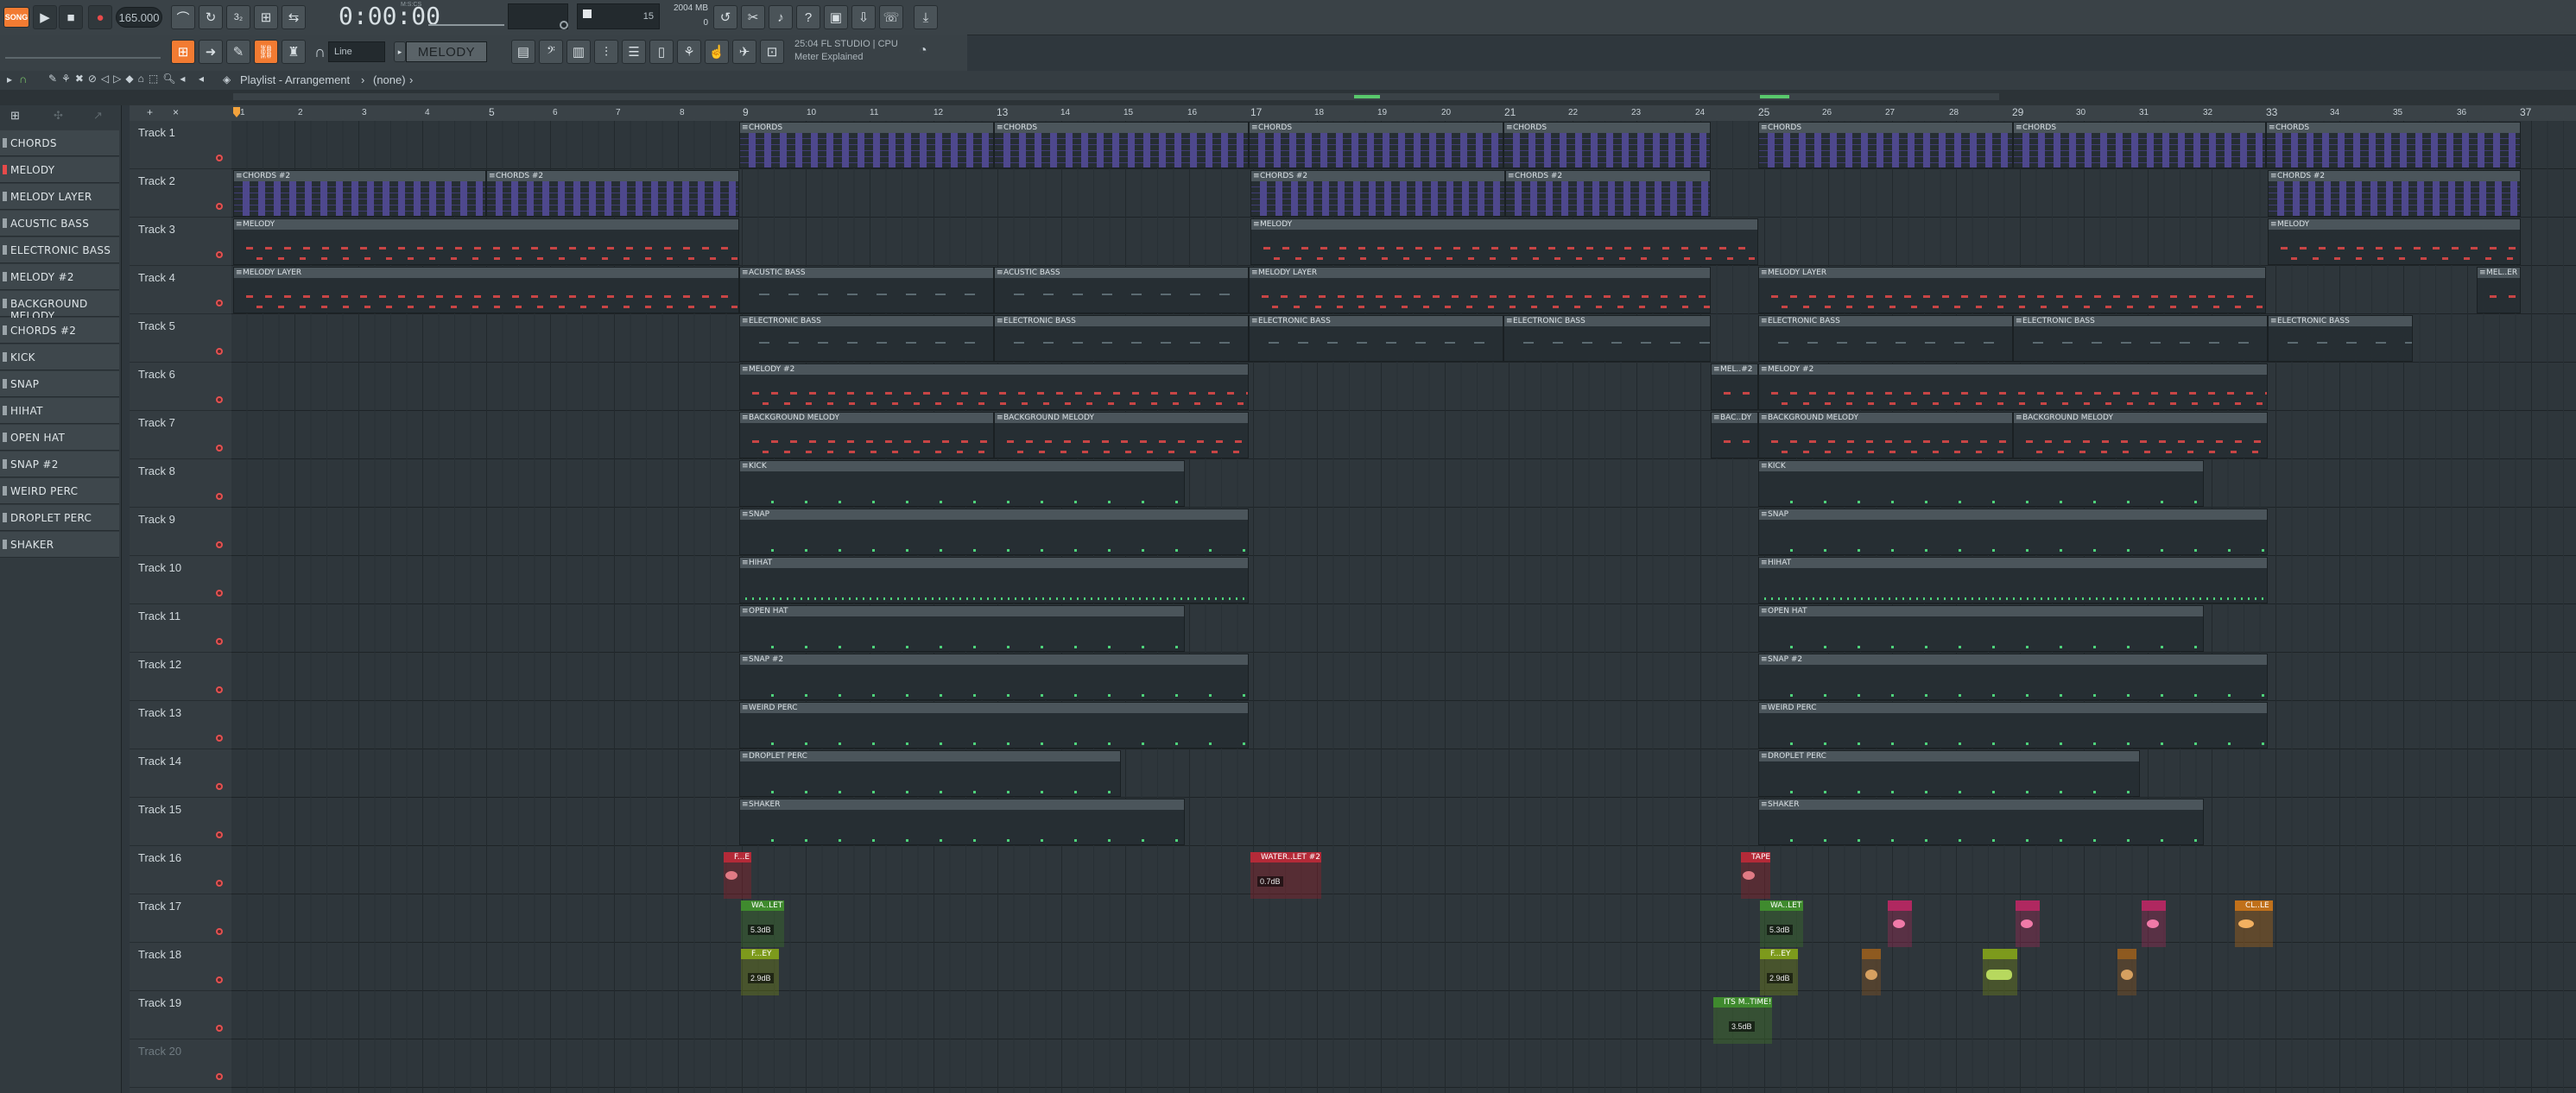  Describe the element at coordinates (60, 331) in the screenshot. I see `pattern-item: CHORDS #2` at that location.